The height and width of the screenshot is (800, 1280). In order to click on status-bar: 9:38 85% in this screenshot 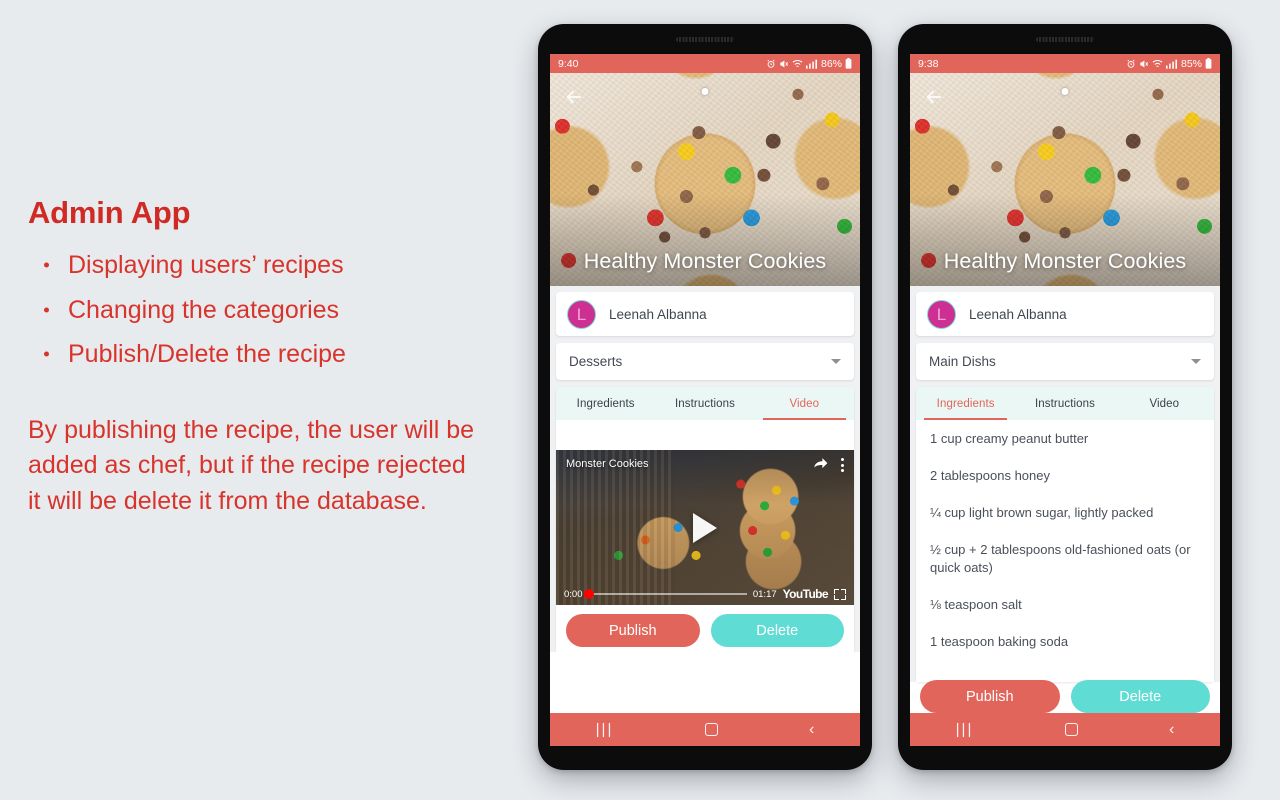, I will do `click(1065, 63)`.